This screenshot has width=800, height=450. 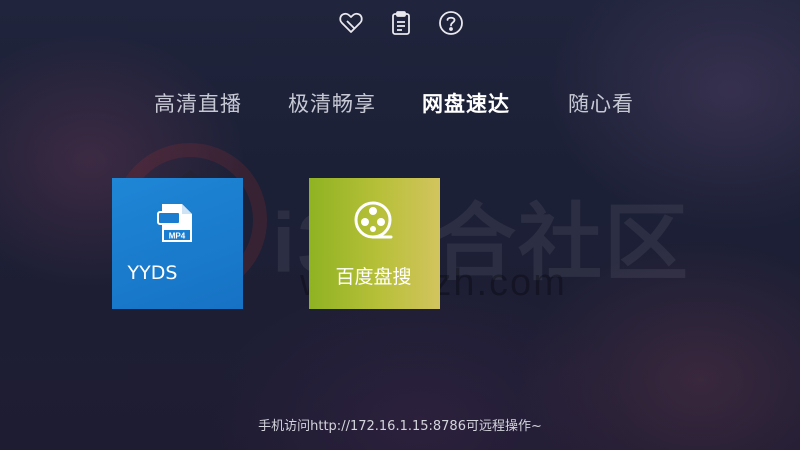 I want to click on clipboard-icon, so click(x=401, y=23).